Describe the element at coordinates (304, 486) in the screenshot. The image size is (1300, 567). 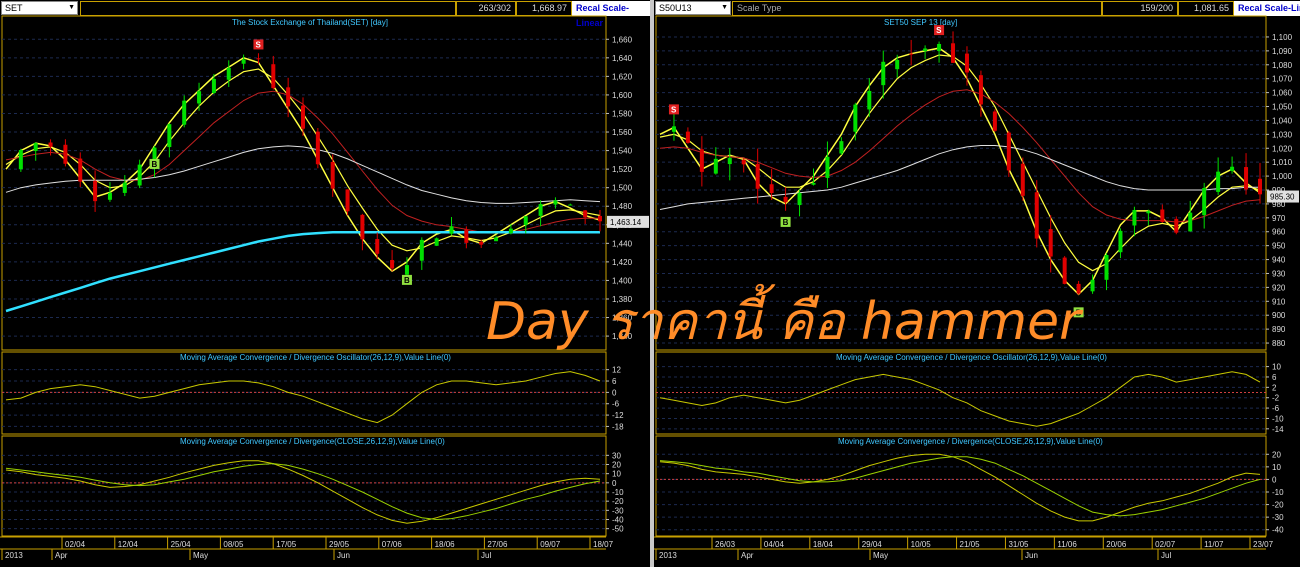
I see `left-macd-frame` at that location.